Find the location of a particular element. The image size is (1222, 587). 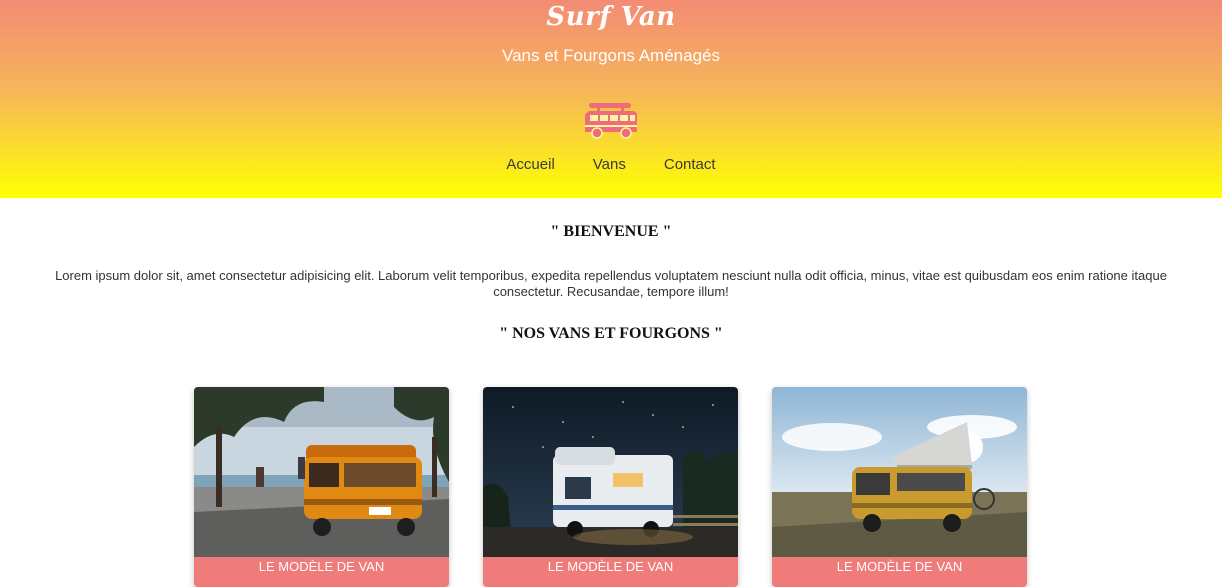

nav-item-vans: Vans is located at coordinates (609, 164).